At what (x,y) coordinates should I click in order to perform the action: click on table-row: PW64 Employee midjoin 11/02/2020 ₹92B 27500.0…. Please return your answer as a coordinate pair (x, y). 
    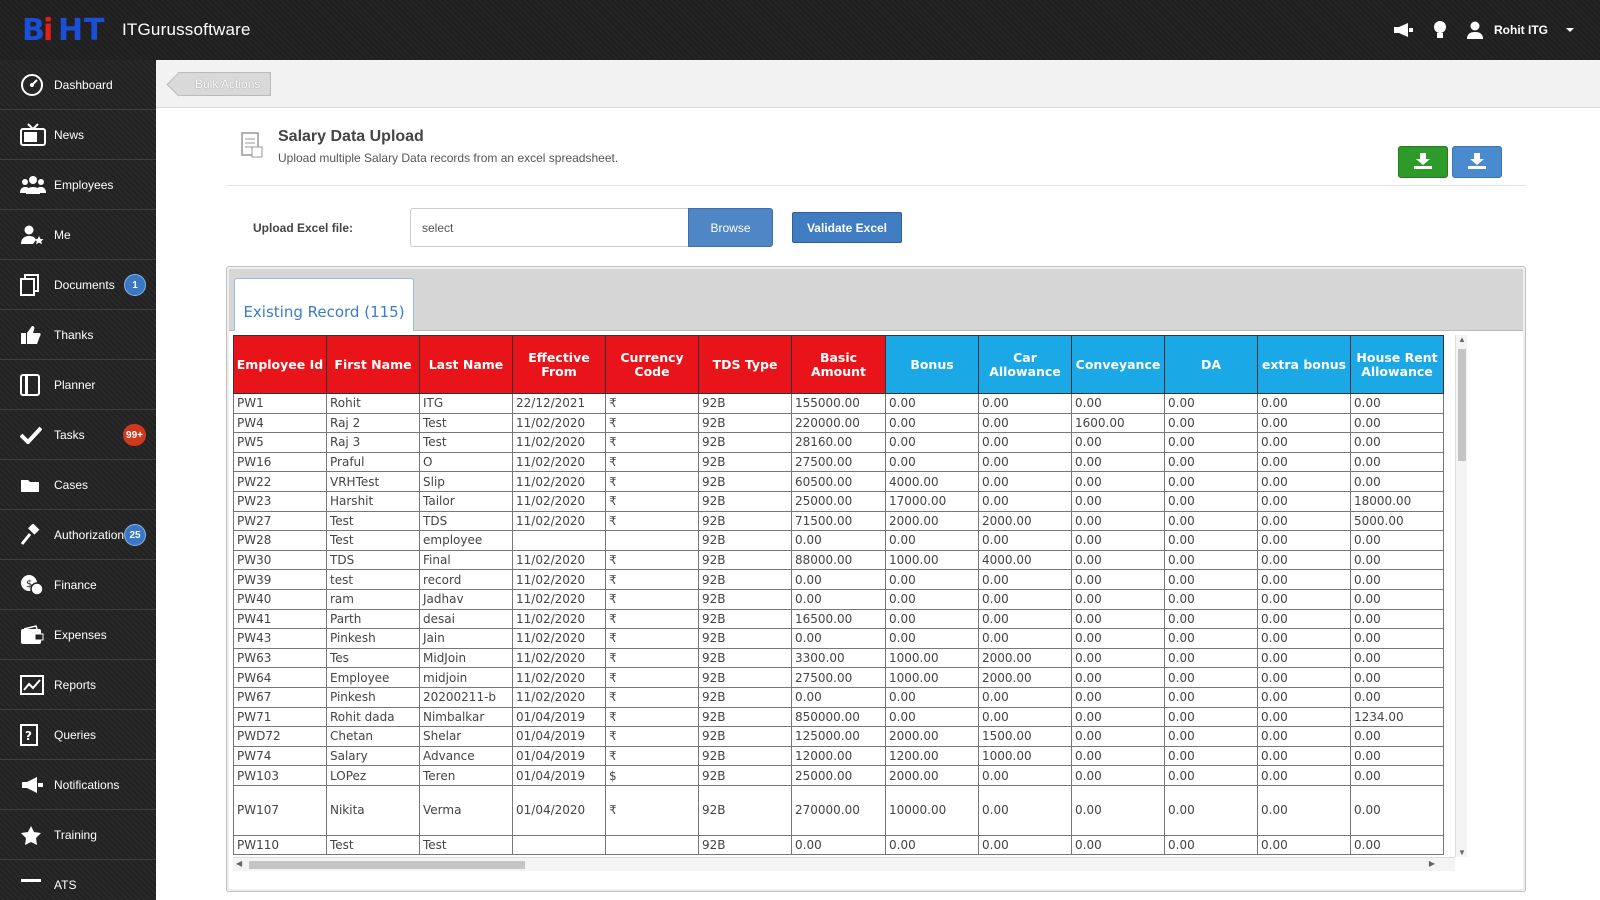
    Looking at the image, I should click on (838, 677).